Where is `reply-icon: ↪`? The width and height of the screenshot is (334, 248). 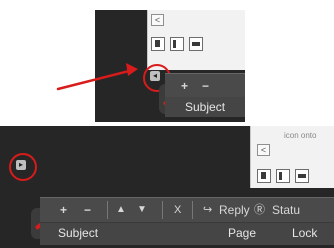
reply-icon: ↪ is located at coordinates (207, 210).